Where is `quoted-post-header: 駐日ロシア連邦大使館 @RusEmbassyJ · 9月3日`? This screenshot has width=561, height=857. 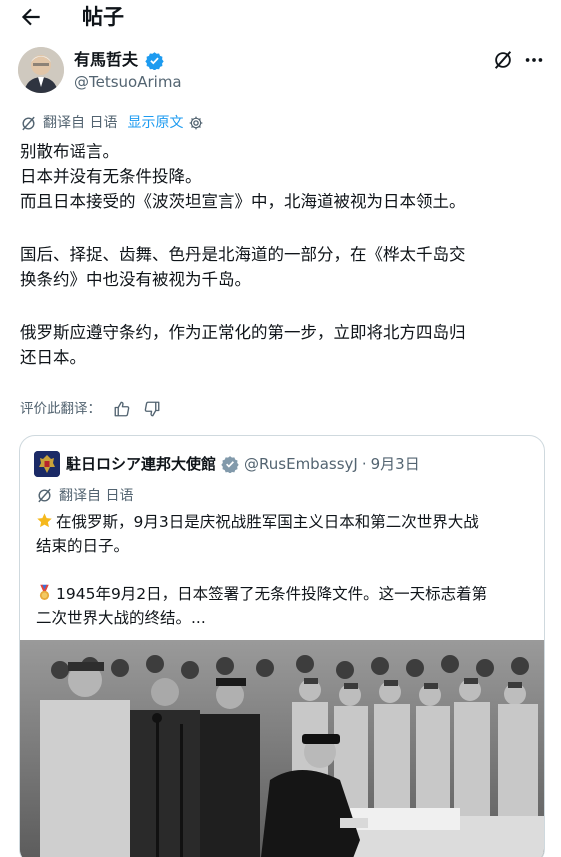
quoted-post-header: 駐日ロシア連邦大使館 @RusEmbassyJ · 9月3日 is located at coordinates (227, 464).